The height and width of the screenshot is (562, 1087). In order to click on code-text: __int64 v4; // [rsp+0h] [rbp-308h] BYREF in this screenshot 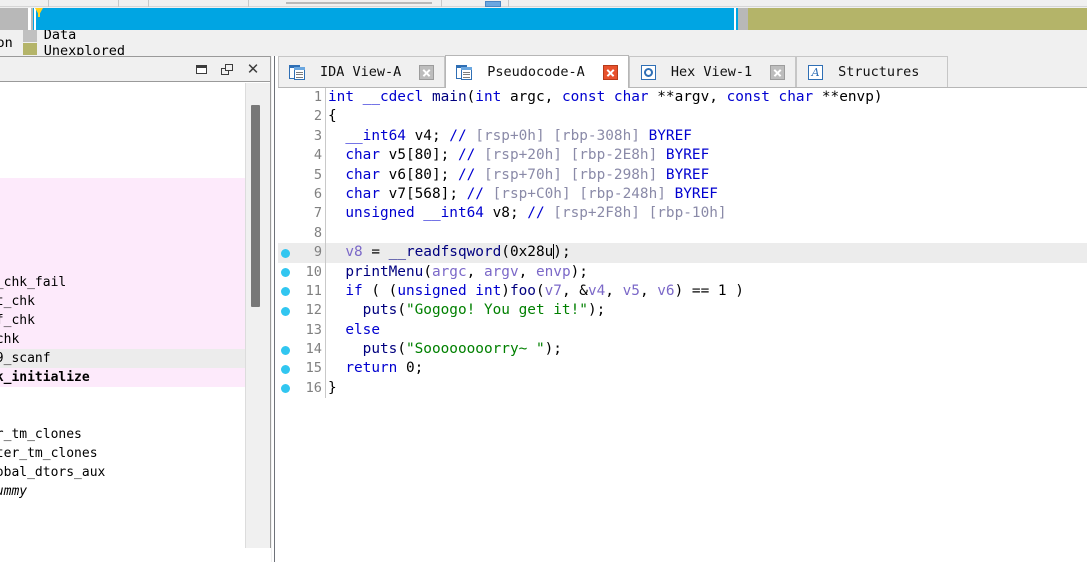, I will do `click(510, 136)`.